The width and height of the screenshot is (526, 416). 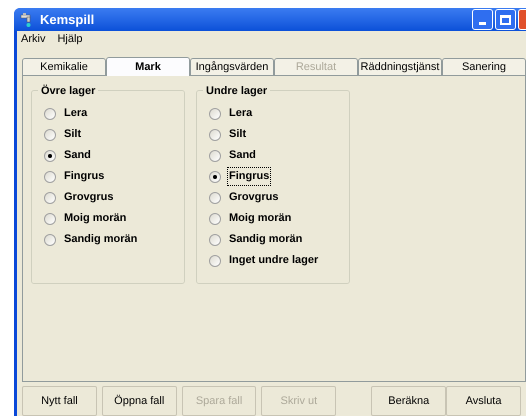 What do you see at coordinates (522, 19) in the screenshot?
I see `close-button` at bounding box center [522, 19].